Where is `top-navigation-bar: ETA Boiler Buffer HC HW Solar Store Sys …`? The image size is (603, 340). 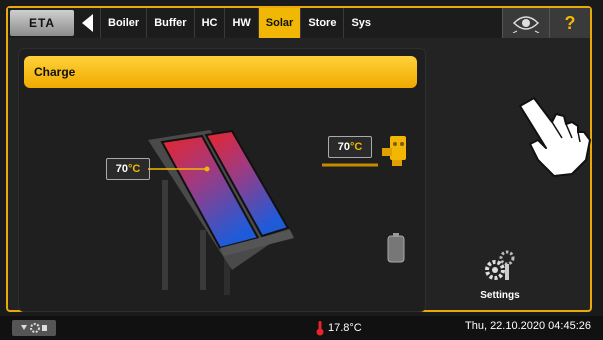 top-navigation-bar: ETA Boiler Buffer HC HW Solar Store Sys … is located at coordinates (299, 23).